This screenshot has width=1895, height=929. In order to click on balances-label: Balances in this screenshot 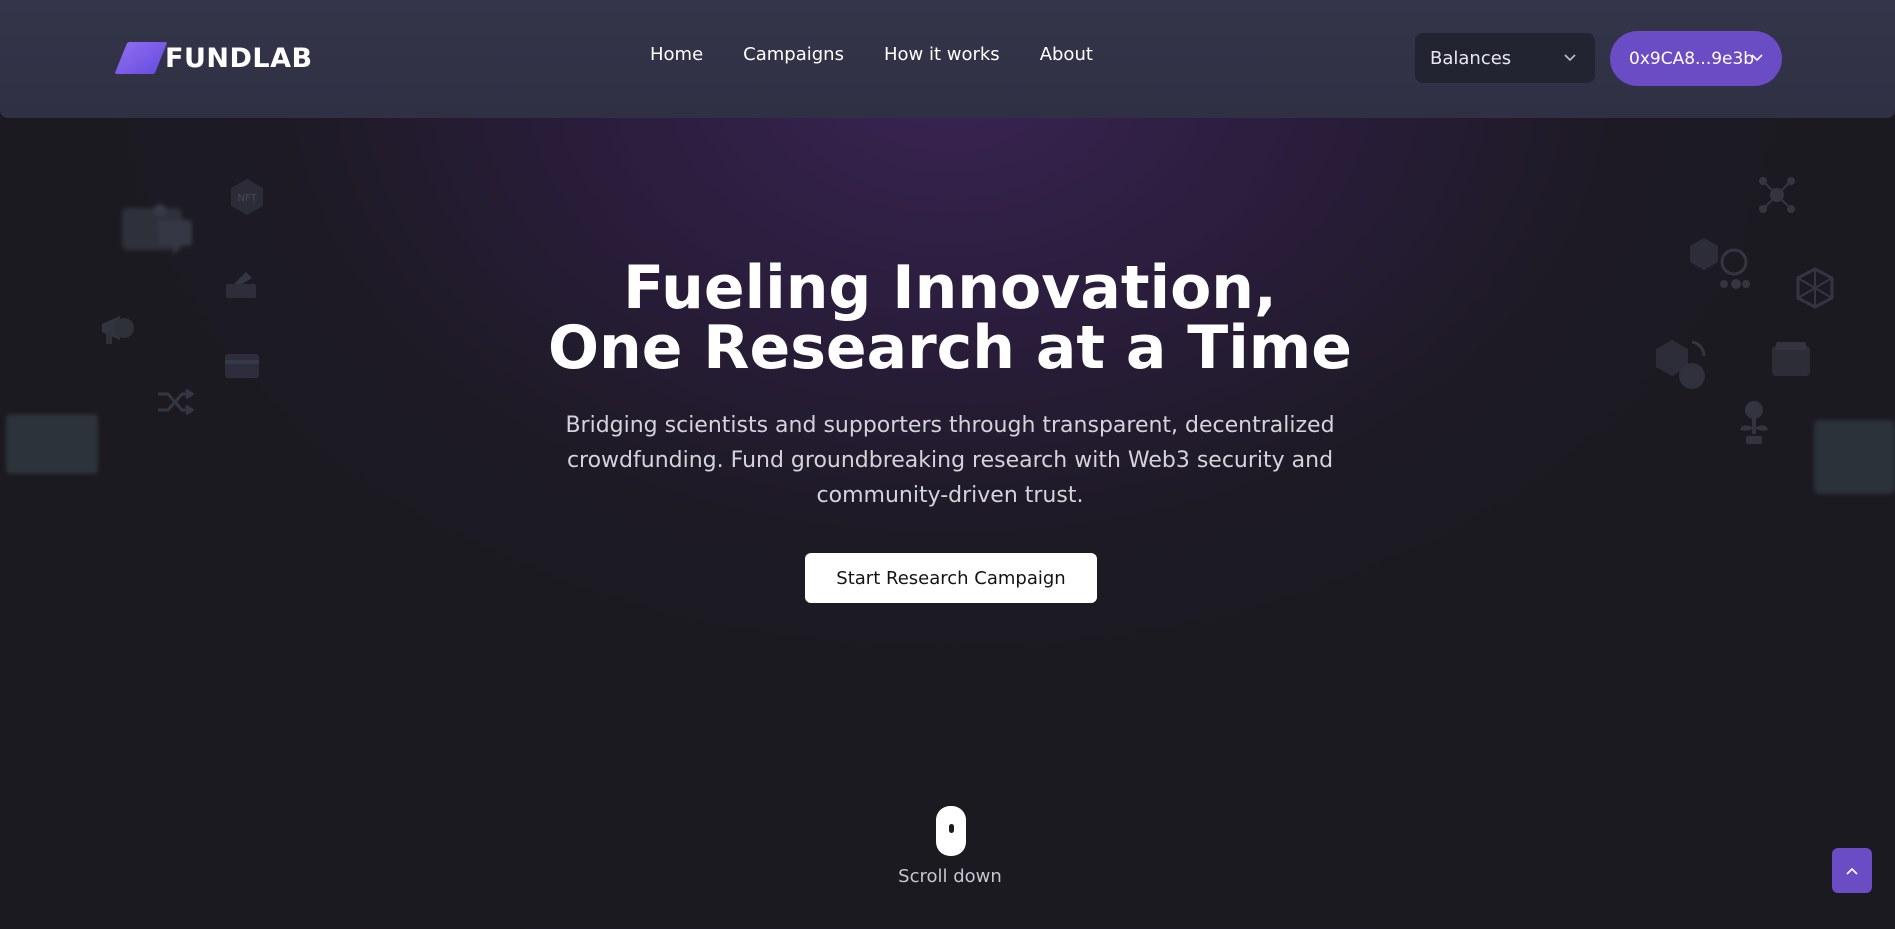, I will do `click(1471, 58)`.